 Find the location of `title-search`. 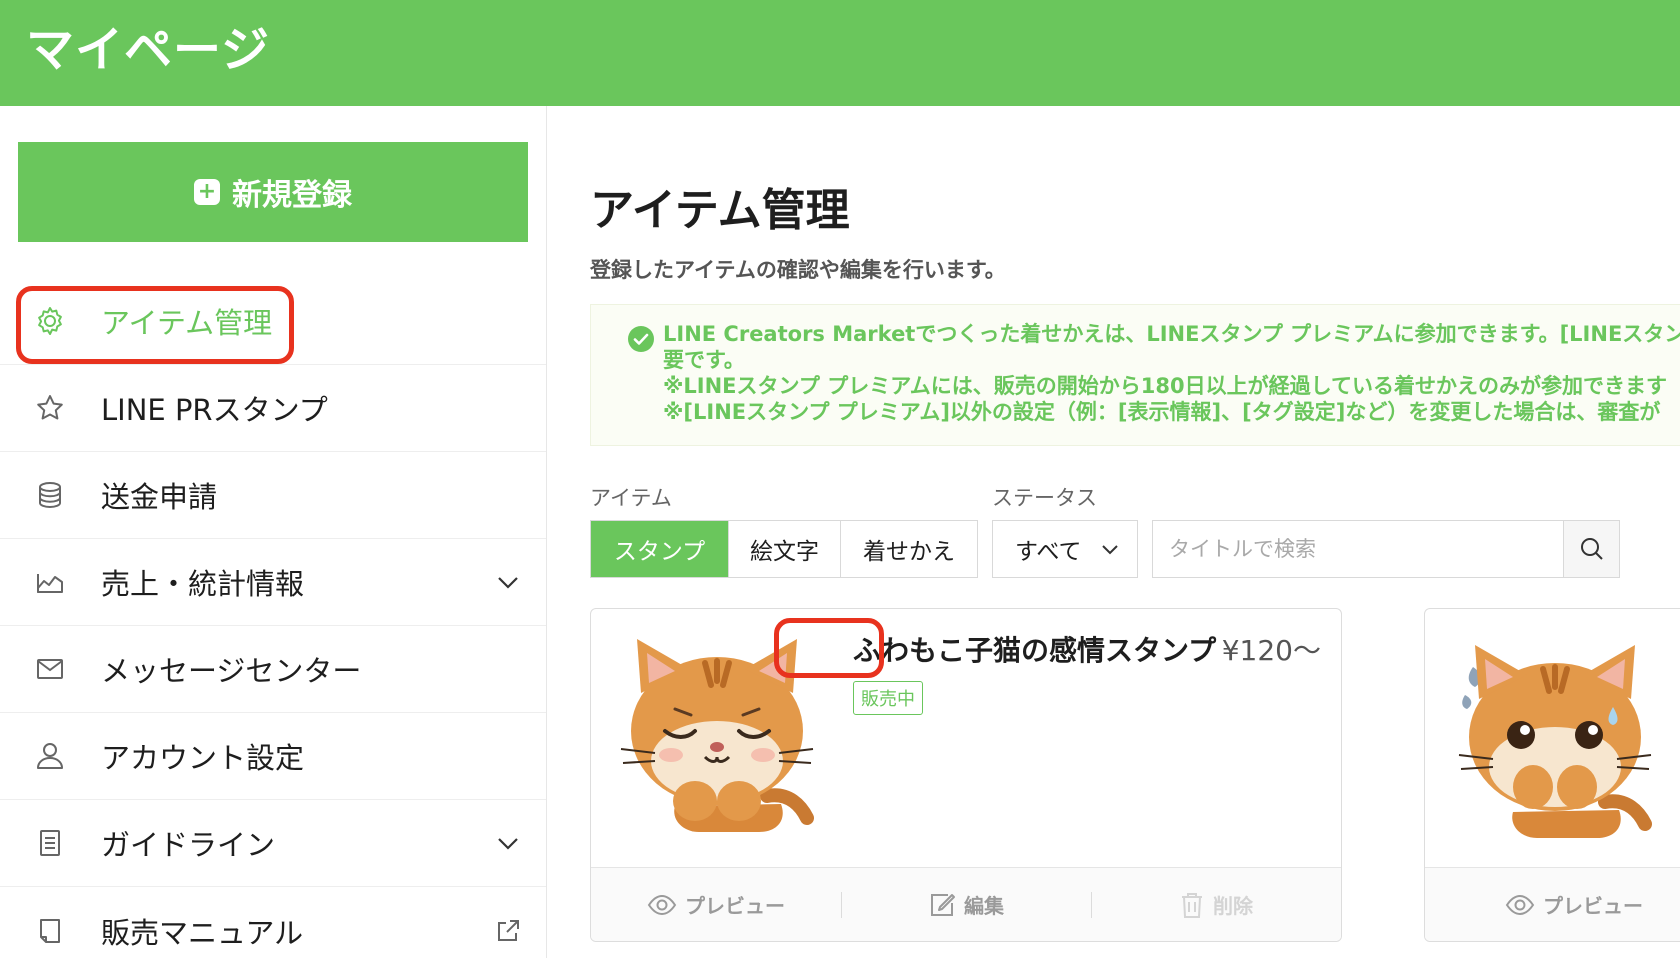

title-search is located at coordinates (1386, 549).